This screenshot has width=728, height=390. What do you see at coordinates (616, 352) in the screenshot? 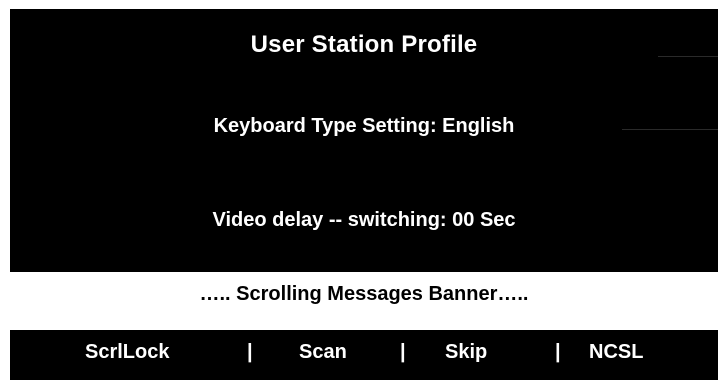
I see `ncsl-key: NCSL` at bounding box center [616, 352].